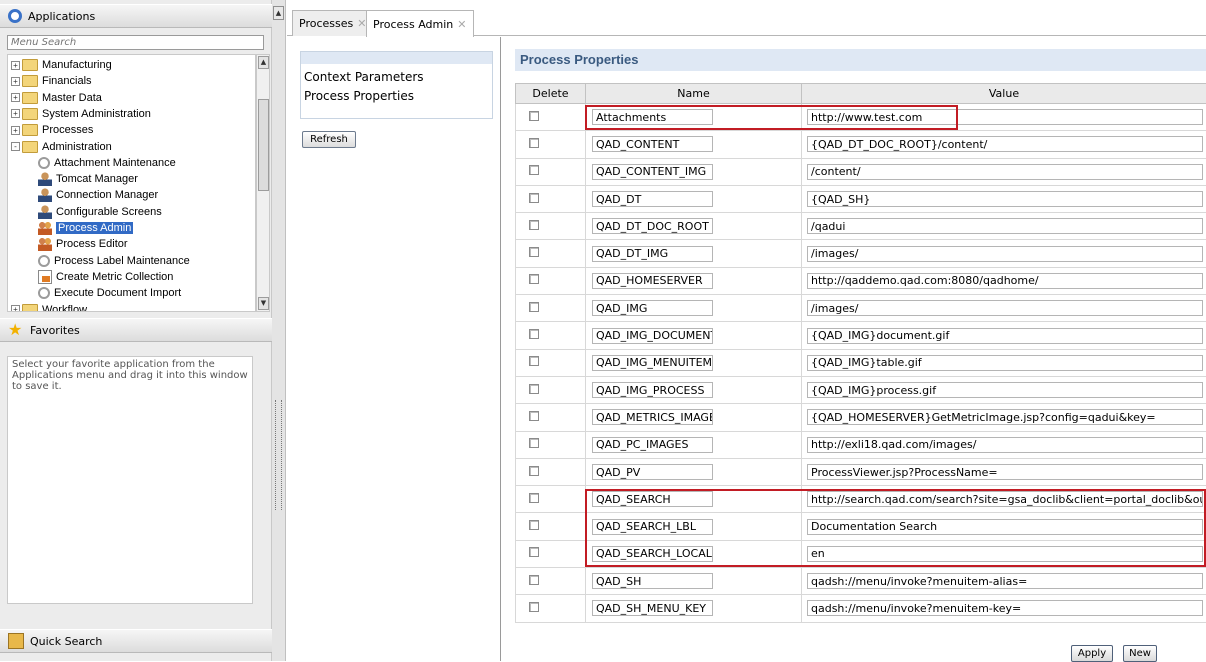 The height and width of the screenshot is (662, 1206). What do you see at coordinates (136, 330) in the screenshot?
I see `favorites-header: ★ Favorites` at bounding box center [136, 330].